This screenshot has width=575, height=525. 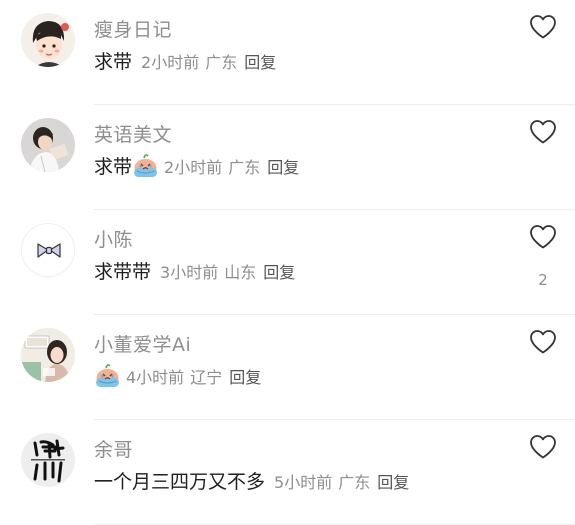 What do you see at coordinates (240, 272) in the screenshot?
I see `comment-location: 山东` at bounding box center [240, 272].